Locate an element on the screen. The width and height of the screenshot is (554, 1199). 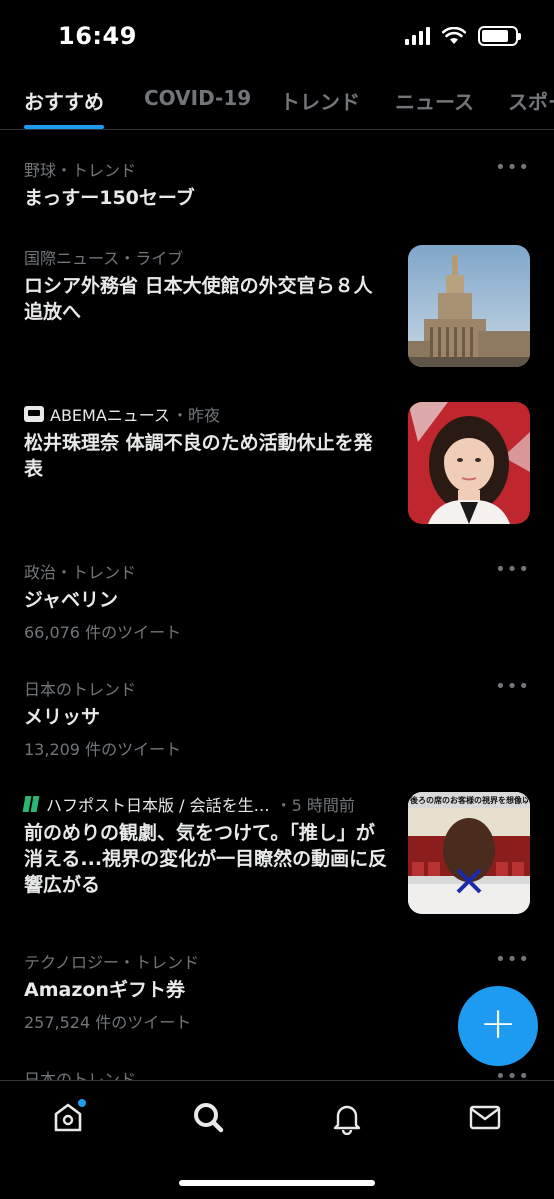
theater-seat-image is located at coordinates (469, 853).